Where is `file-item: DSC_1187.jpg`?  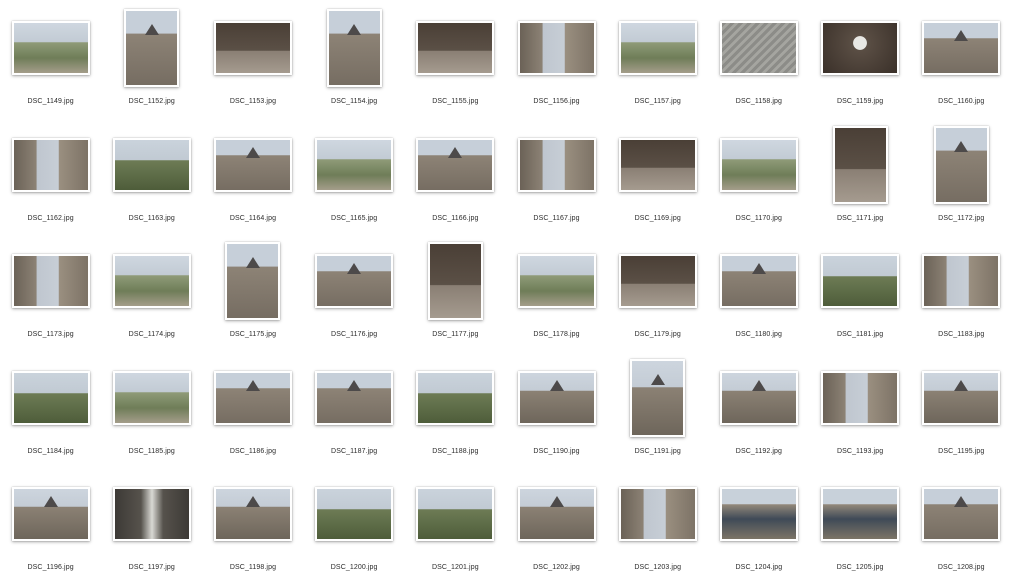 file-item: DSC_1187.jpg is located at coordinates (354, 412).